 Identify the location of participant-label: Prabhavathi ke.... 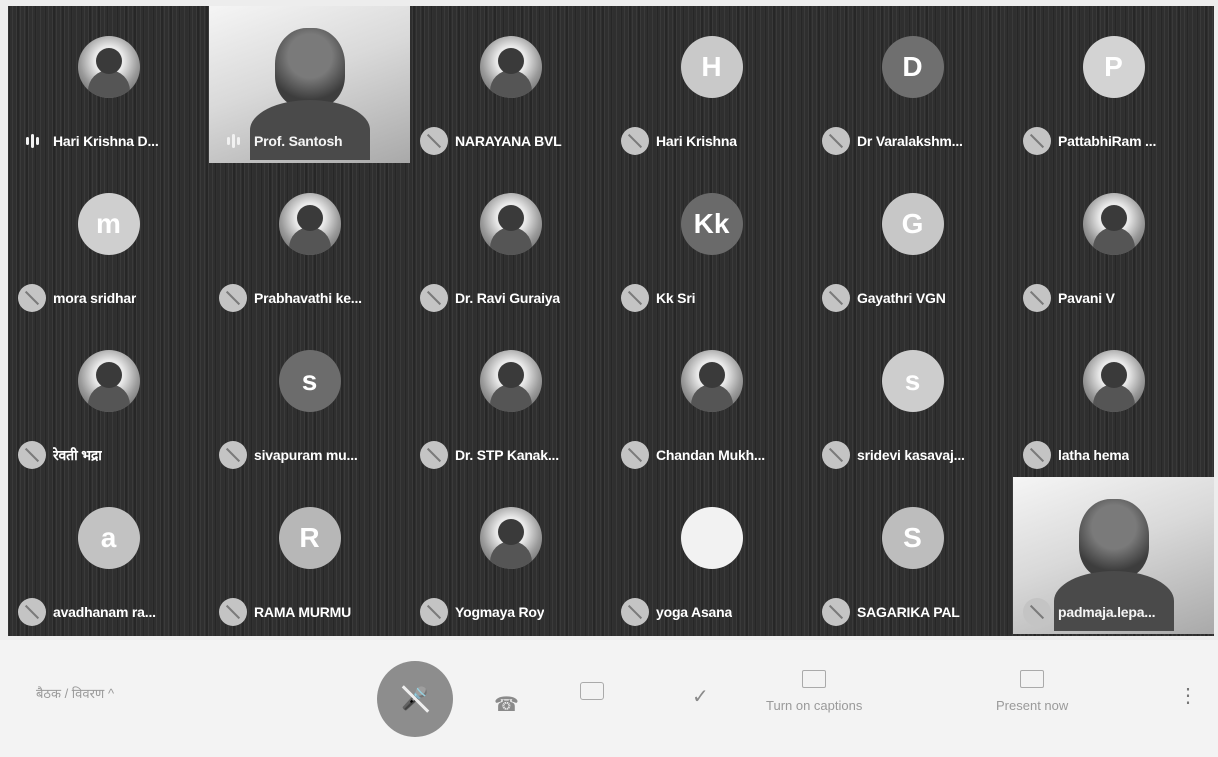
(290, 298).